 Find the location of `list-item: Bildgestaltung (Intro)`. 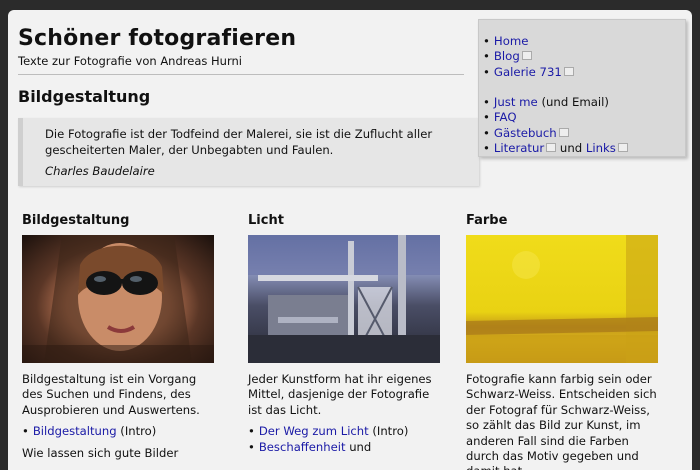

list-item: Bildgestaltung (Intro) is located at coordinates (120, 431).